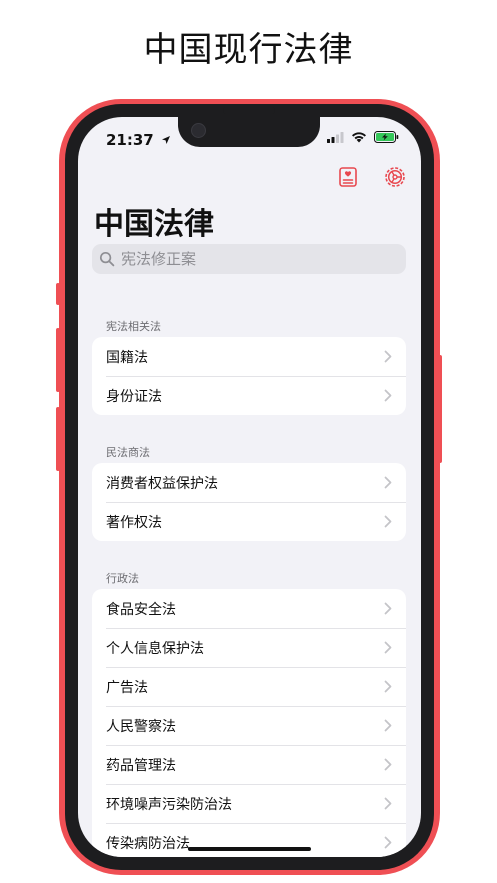 This screenshot has width=497, height=883. I want to click on list-item-label: 身份证法, so click(134, 396).